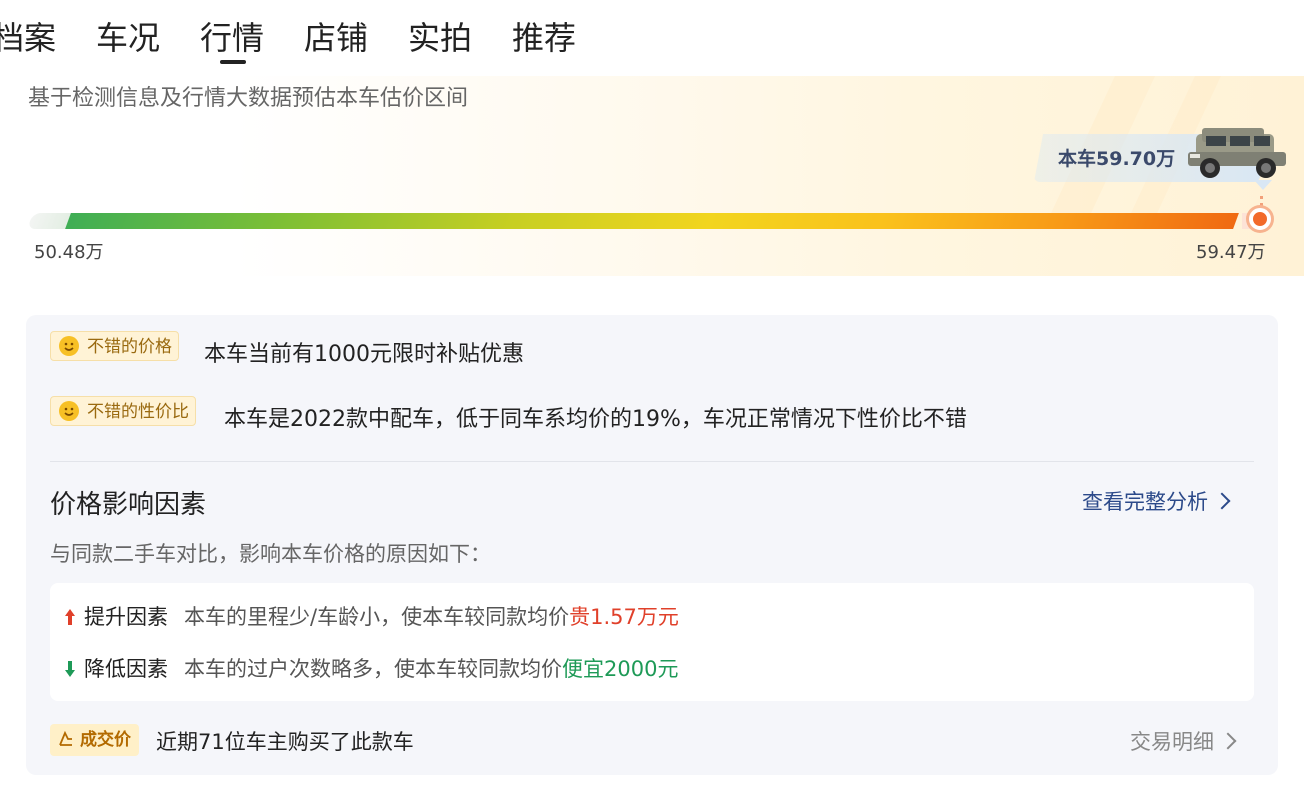 The image size is (1304, 802). I want to click on good-price-tag: 不错的价格, so click(114, 346).